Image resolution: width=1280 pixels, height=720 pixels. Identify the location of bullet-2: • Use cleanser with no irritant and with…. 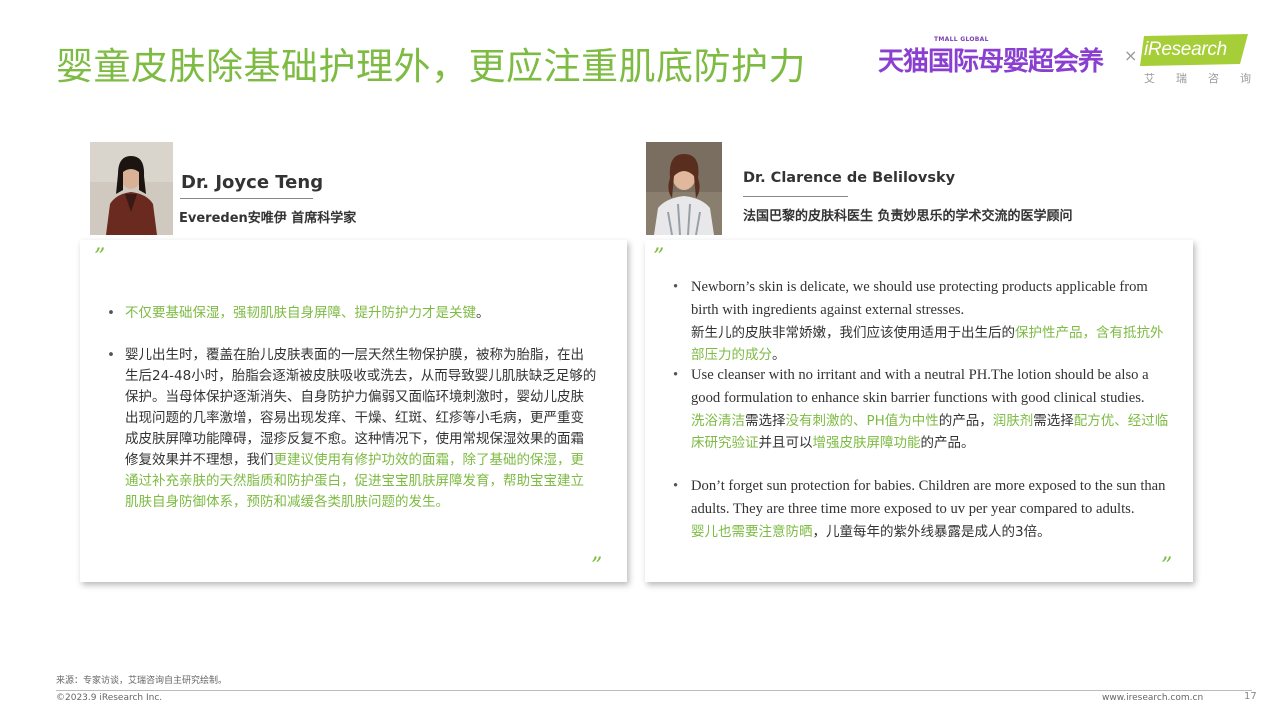
(922, 409).